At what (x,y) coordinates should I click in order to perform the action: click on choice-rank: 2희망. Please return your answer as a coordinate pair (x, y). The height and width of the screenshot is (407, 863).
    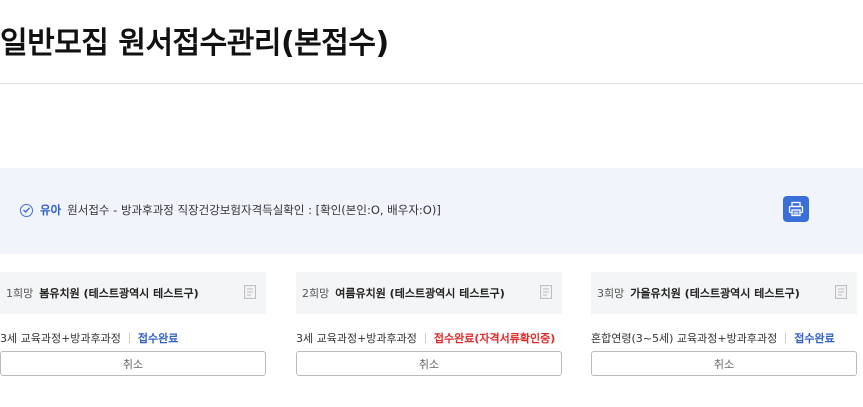
    Looking at the image, I should click on (316, 293).